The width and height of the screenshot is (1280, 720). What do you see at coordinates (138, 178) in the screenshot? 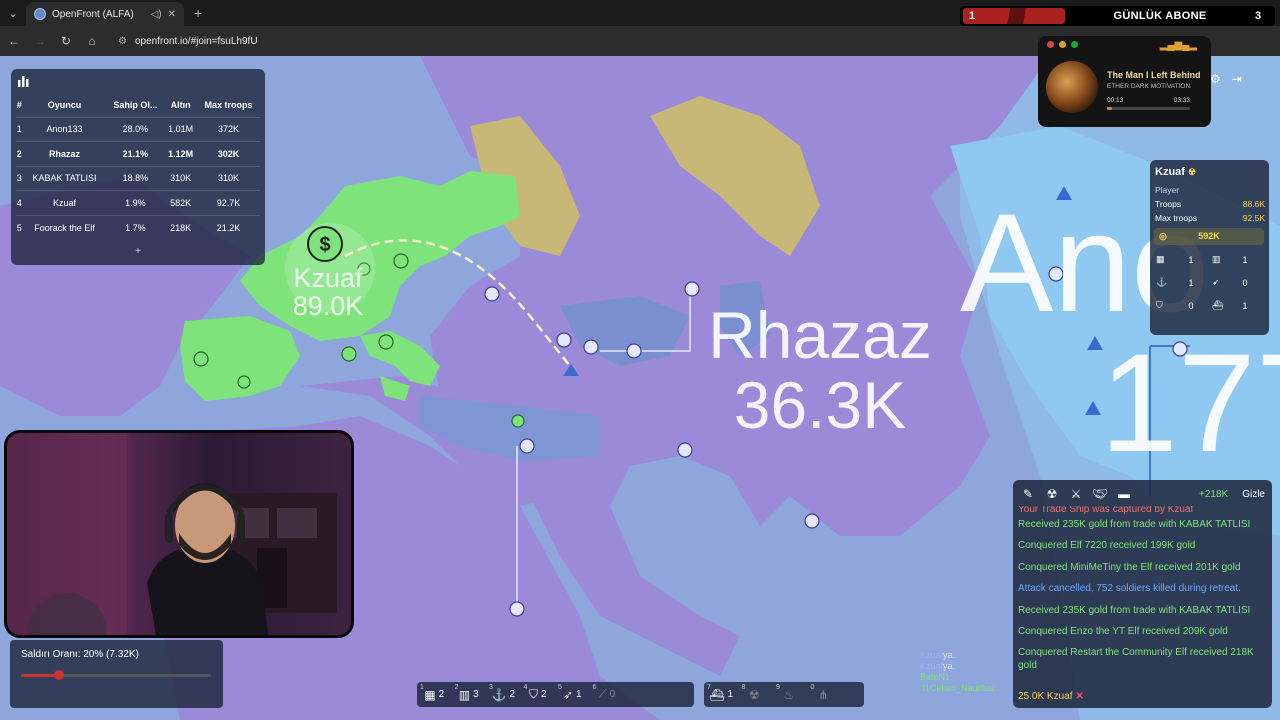
I see `leaderboard-row: 3 KABAK TATLISI 18.8% 310K 310K` at bounding box center [138, 178].